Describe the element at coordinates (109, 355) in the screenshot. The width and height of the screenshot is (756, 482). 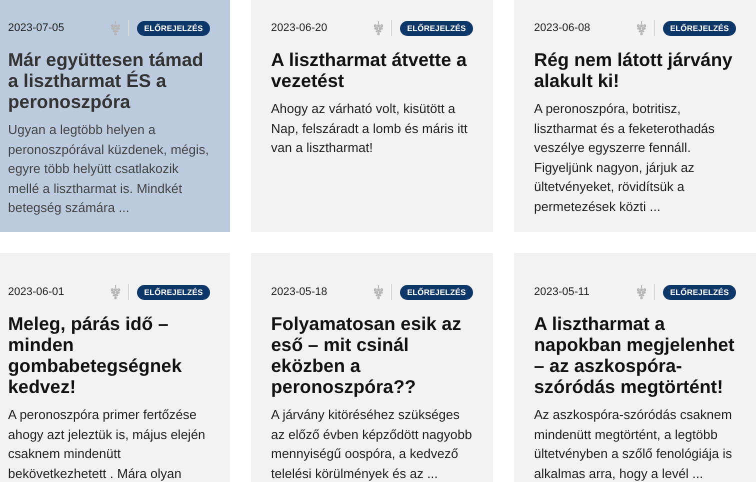
I see `article-title: Meleg, párás idő – minden gombabetegségnek kedvez!` at that location.